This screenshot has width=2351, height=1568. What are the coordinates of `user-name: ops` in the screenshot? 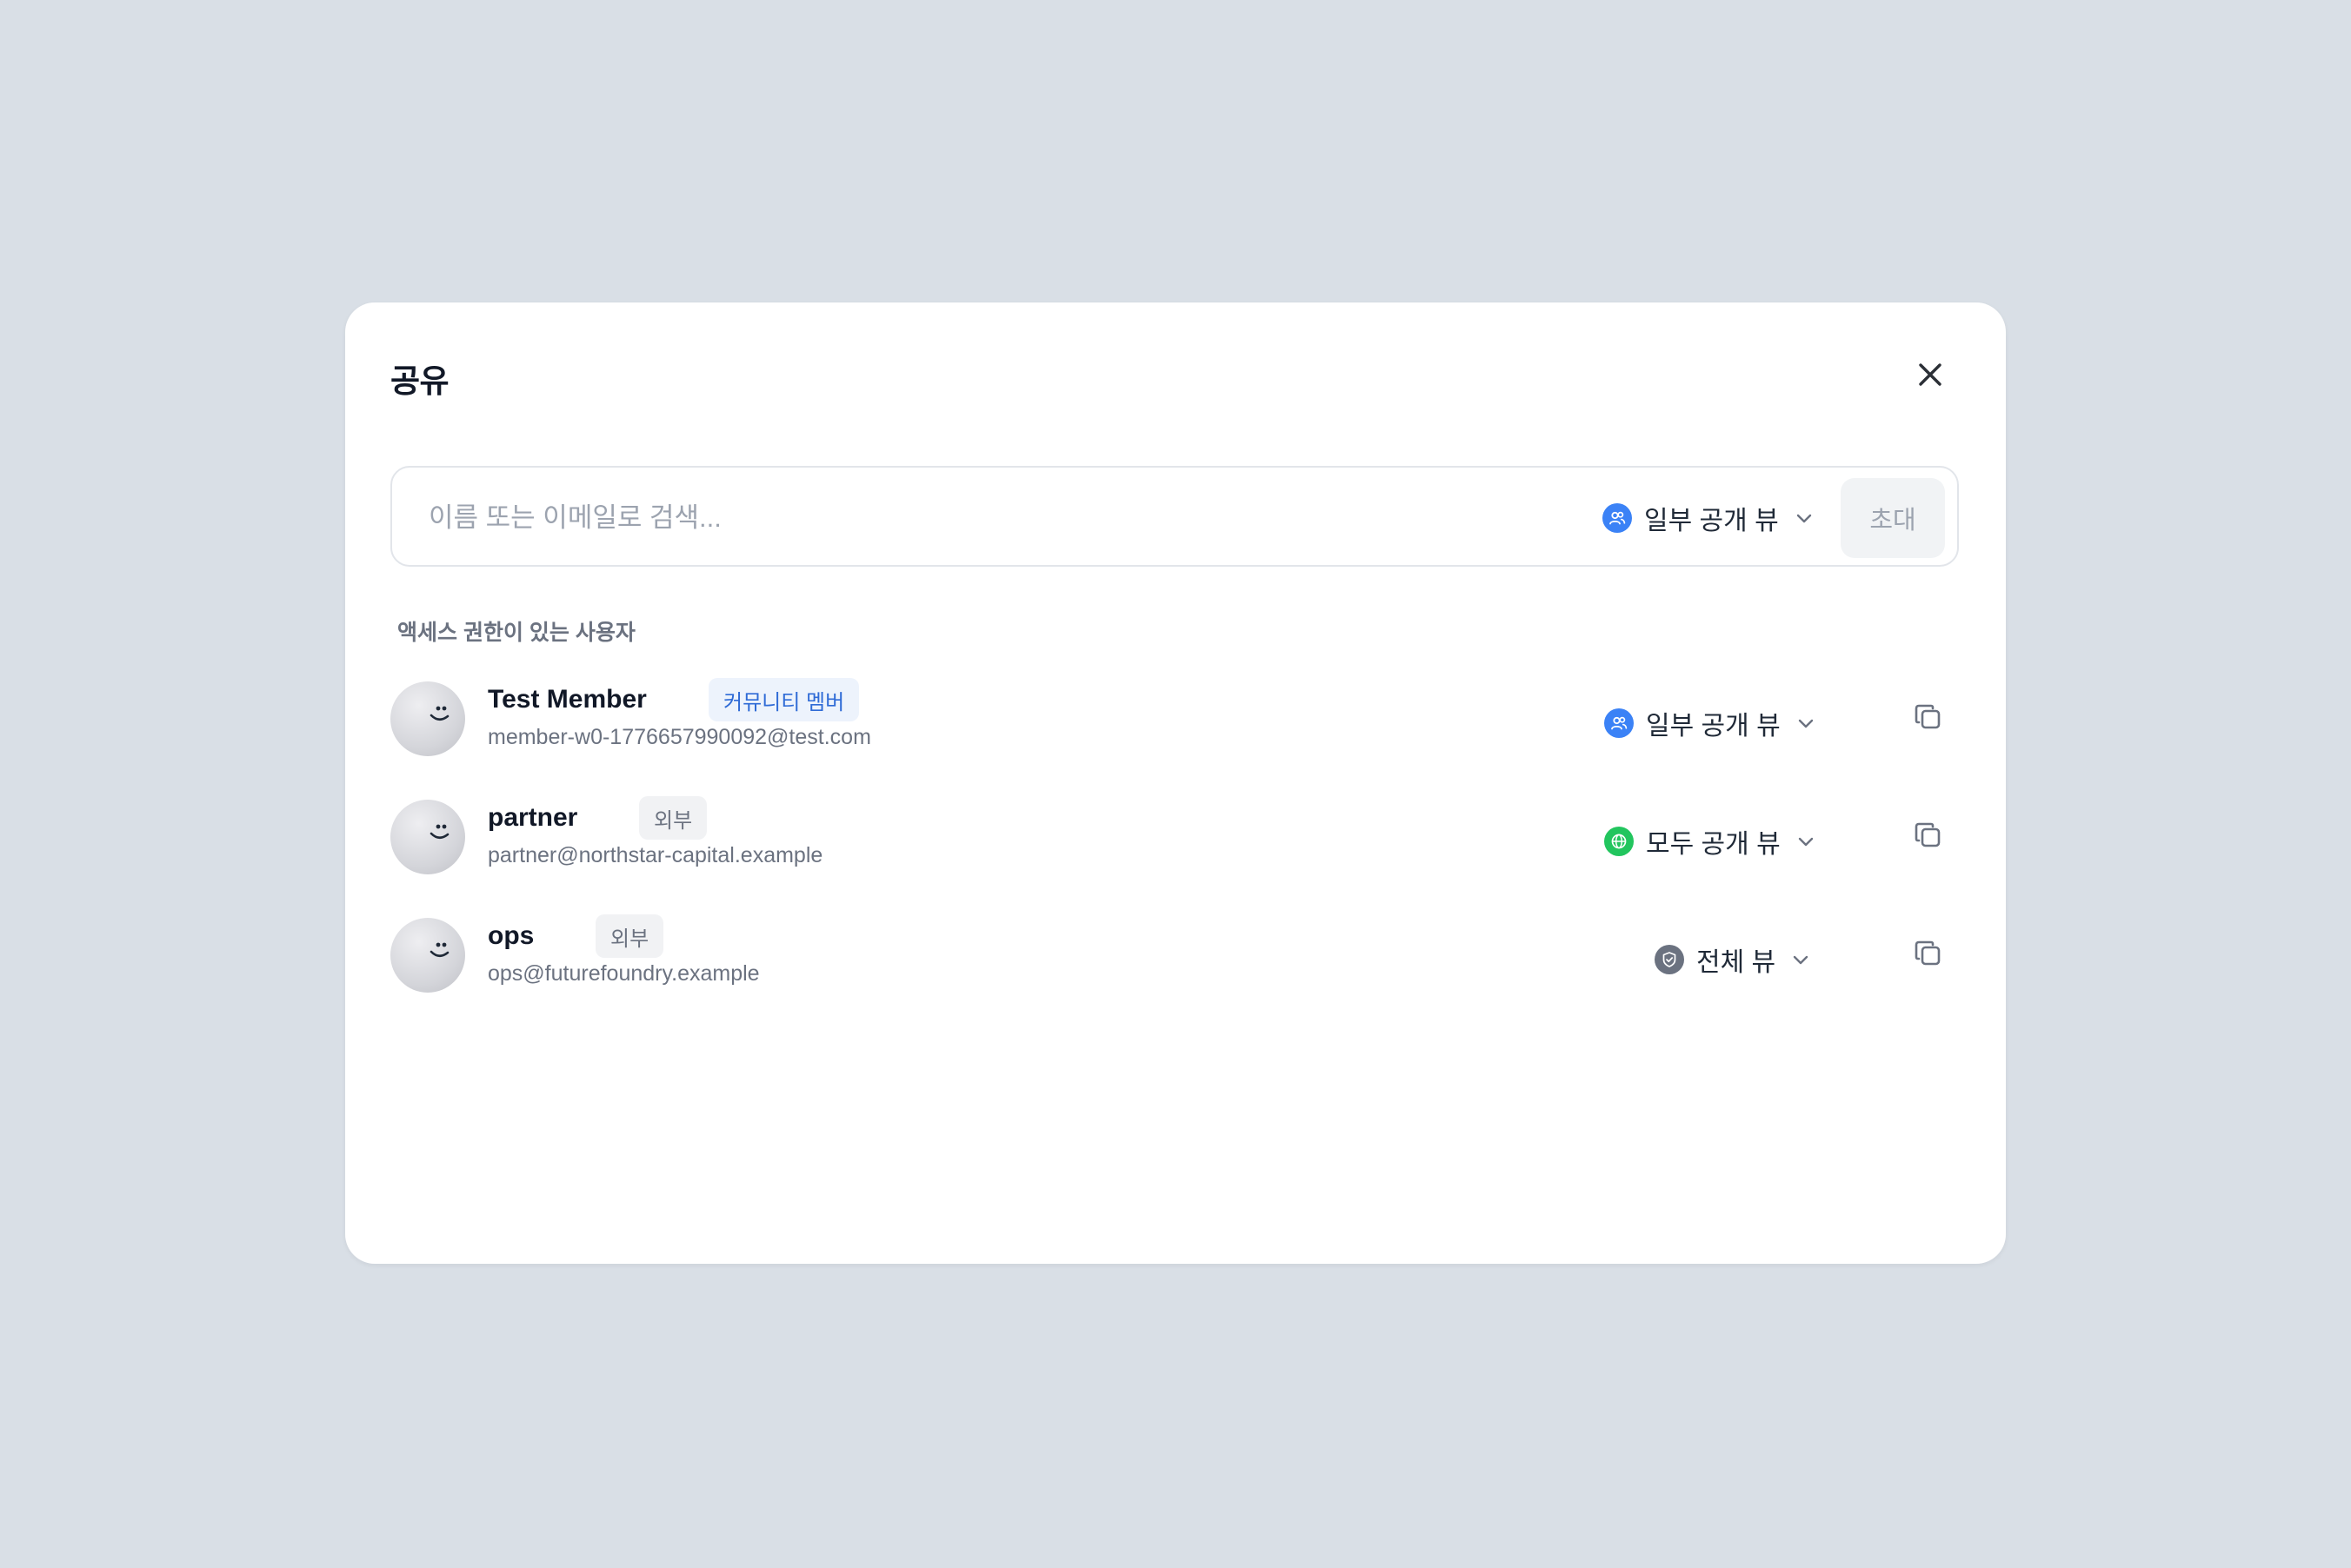 It's located at (511, 935).